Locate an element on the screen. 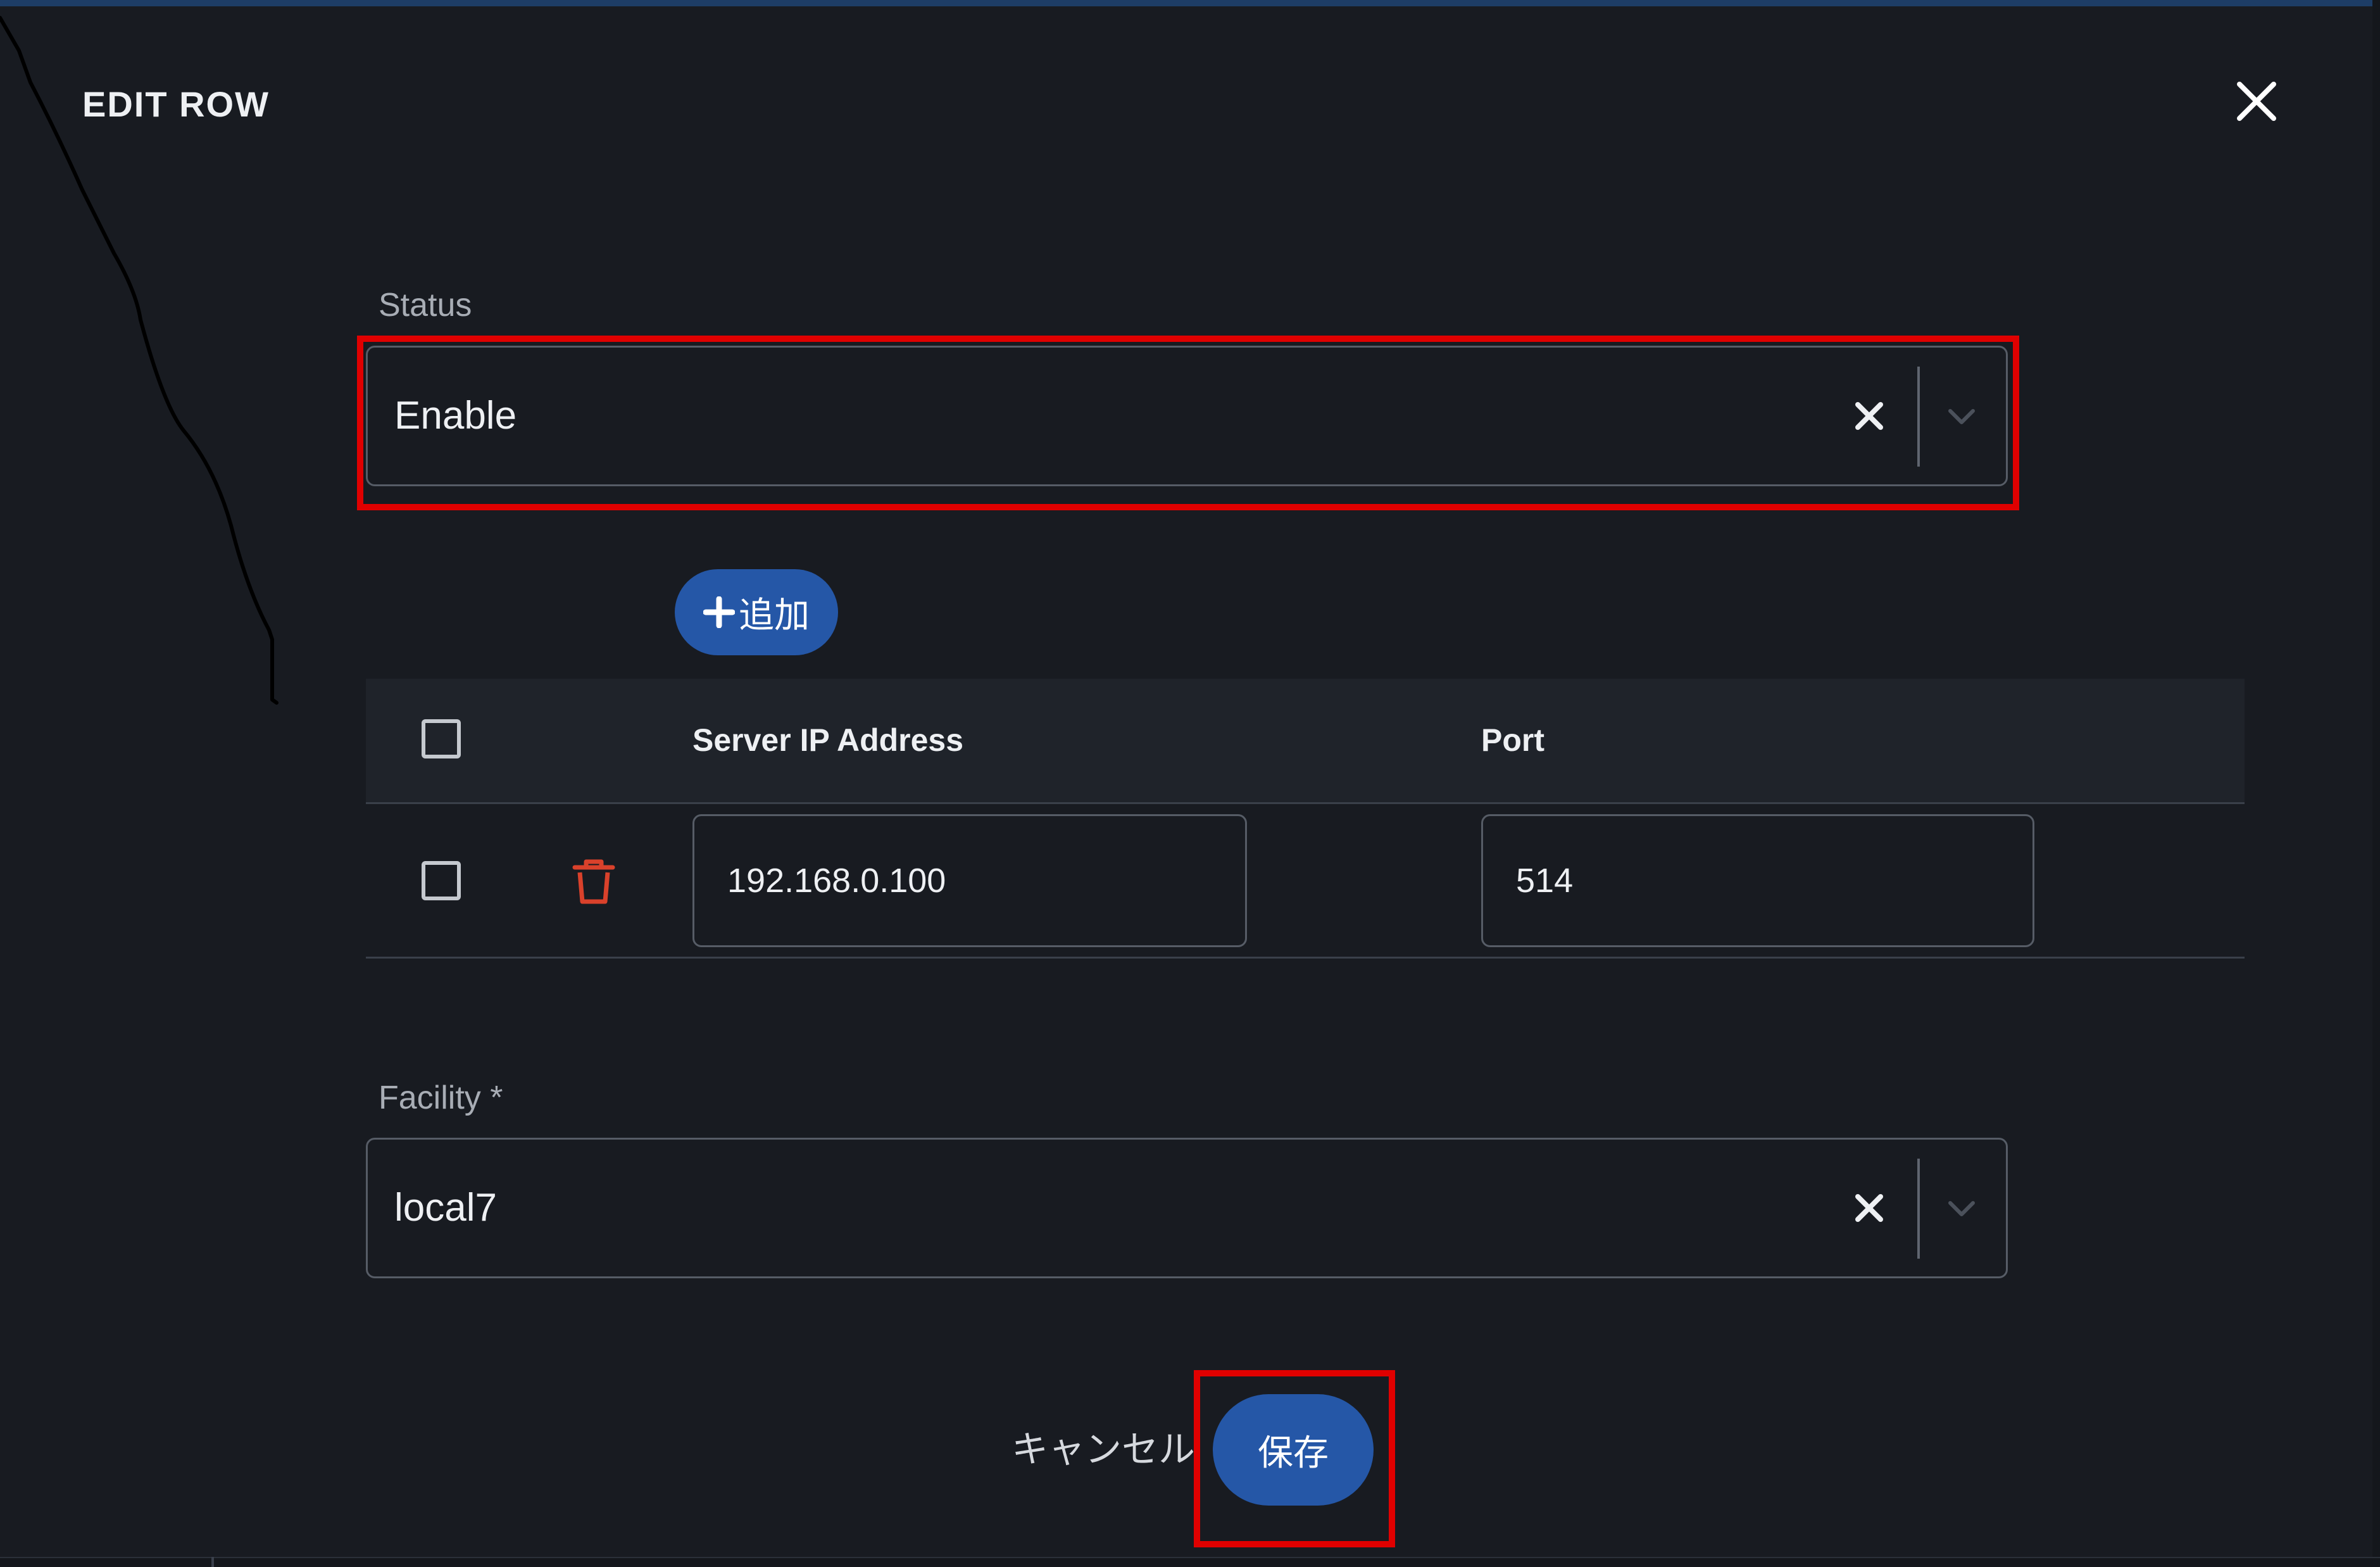  dialog-title: EDIT ROW is located at coordinates (176, 104).